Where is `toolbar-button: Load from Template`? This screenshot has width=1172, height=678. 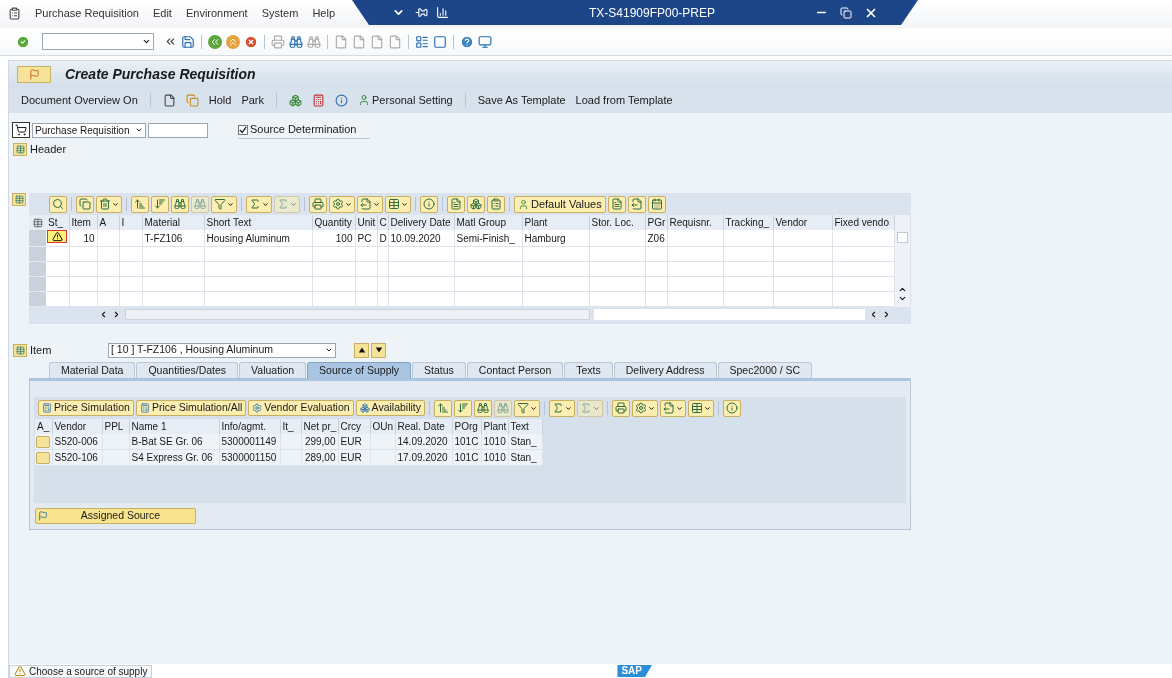
toolbar-button: Load from Template is located at coordinates (624, 100).